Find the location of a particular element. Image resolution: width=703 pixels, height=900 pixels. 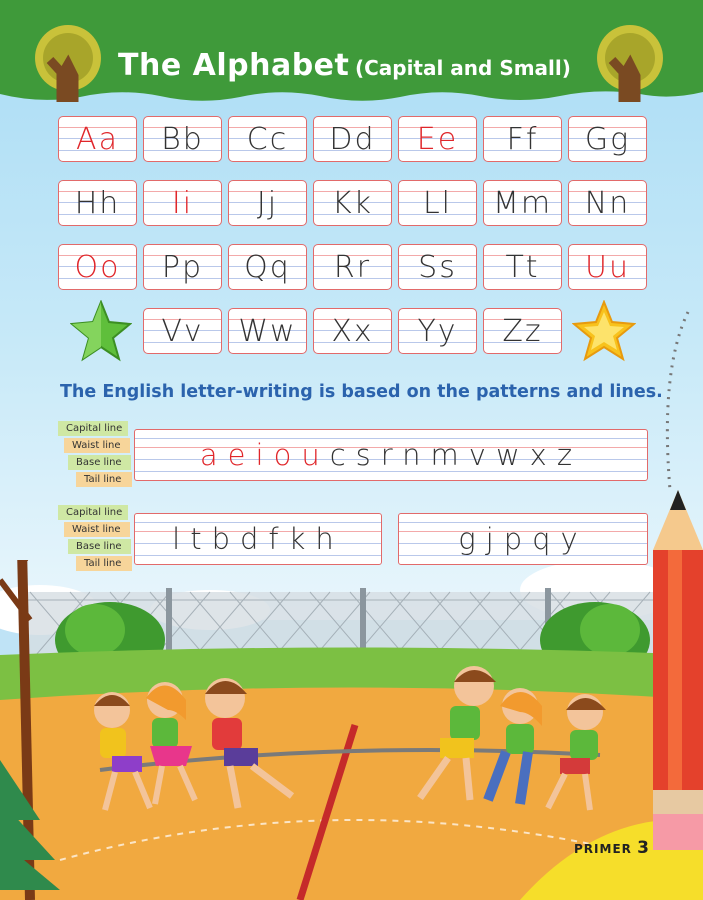

letter-card-v: Vv is located at coordinates (182, 331).